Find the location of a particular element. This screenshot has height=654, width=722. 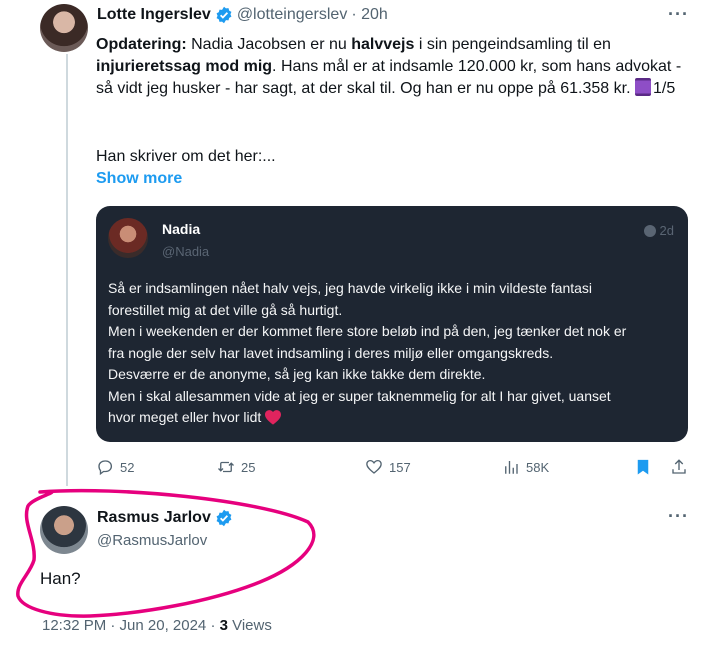

thread-spool-icon is located at coordinates (642, 87).